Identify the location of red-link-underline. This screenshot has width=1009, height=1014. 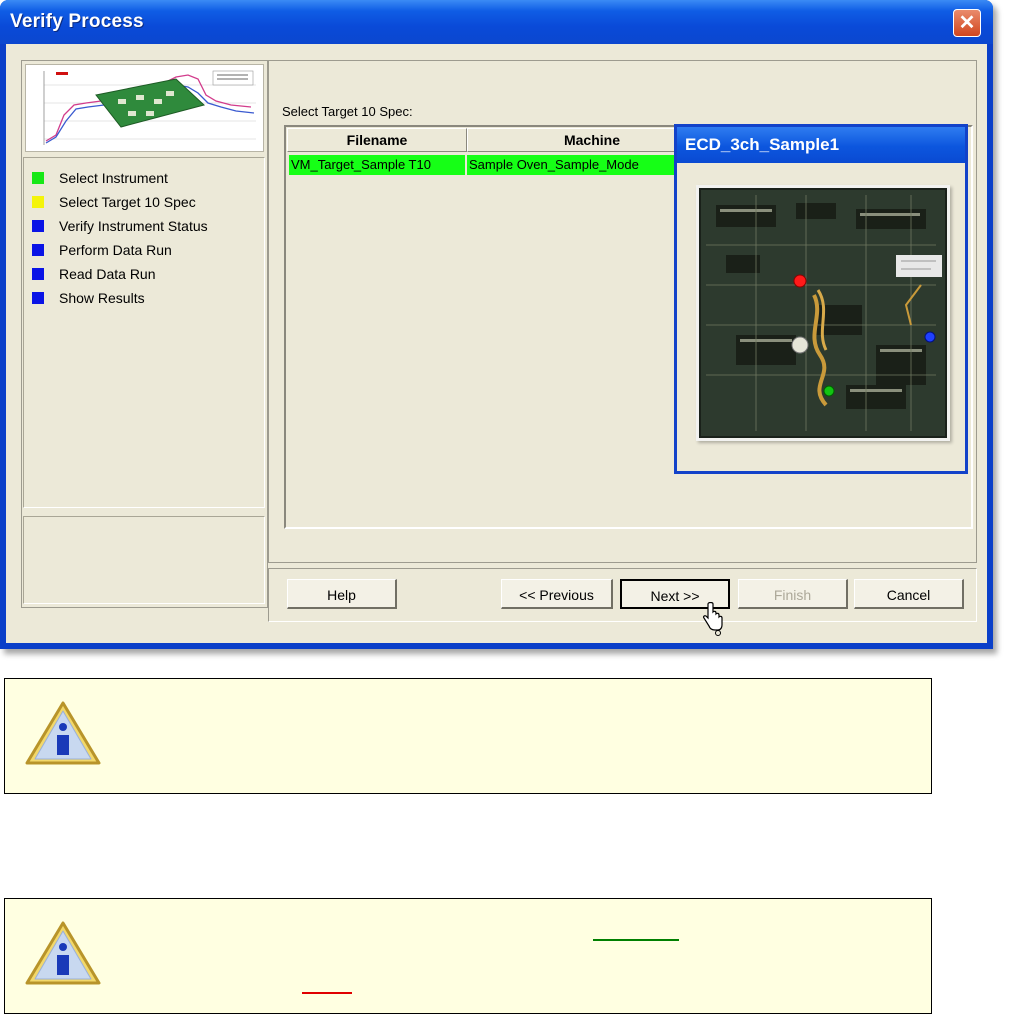
(327, 993).